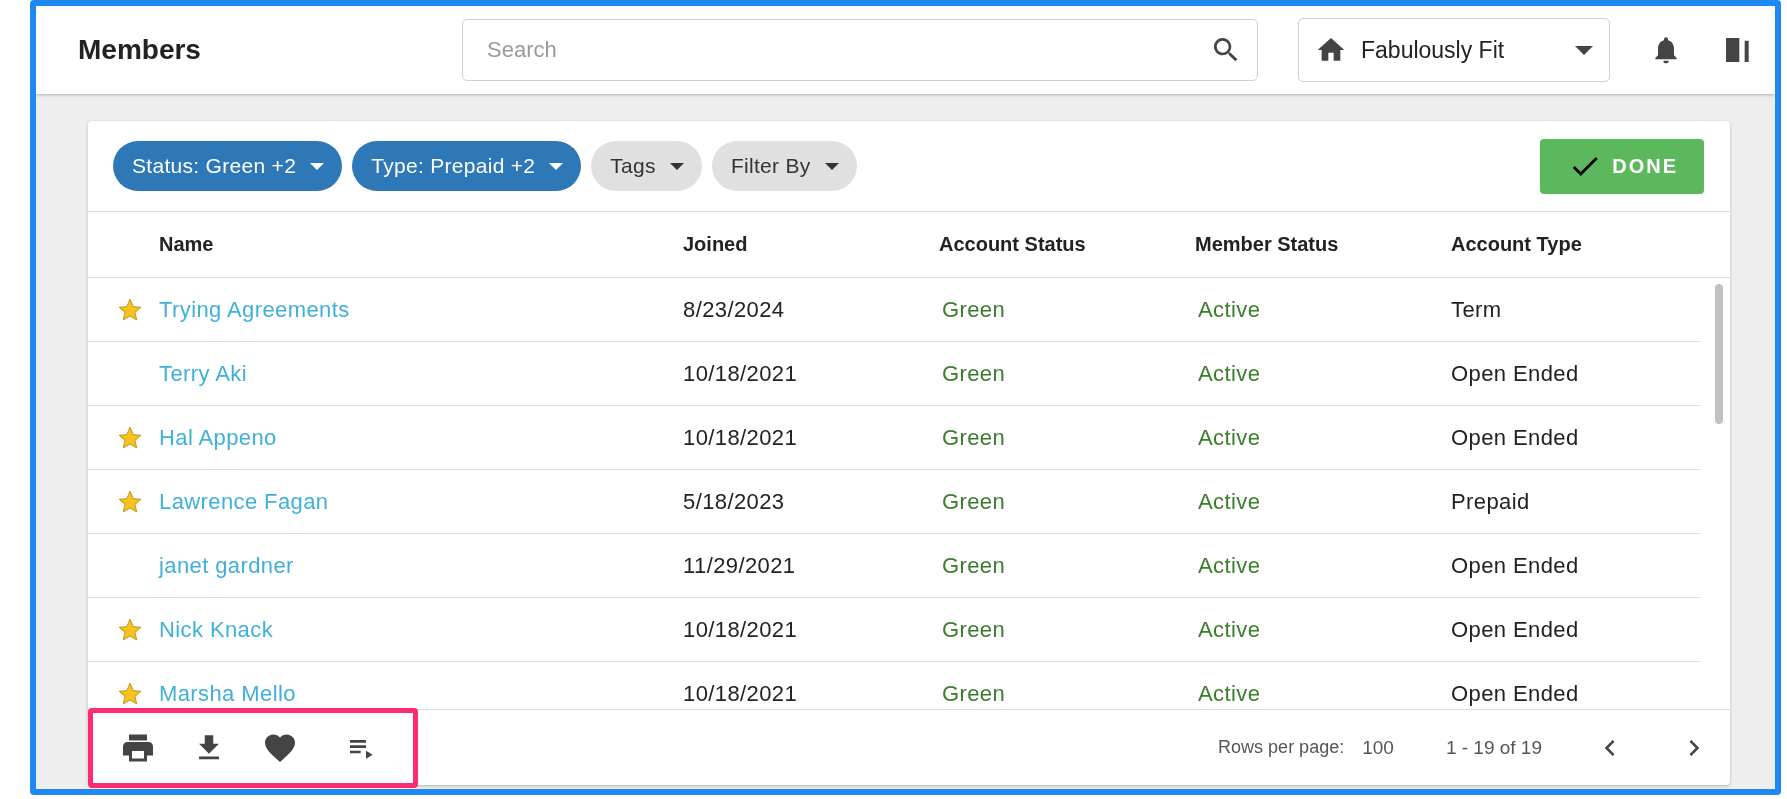 Image resolution: width=1787 pixels, height=799 pixels. Describe the element at coordinates (1067, 244) in the screenshot. I see `column-header: Account Status` at that location.